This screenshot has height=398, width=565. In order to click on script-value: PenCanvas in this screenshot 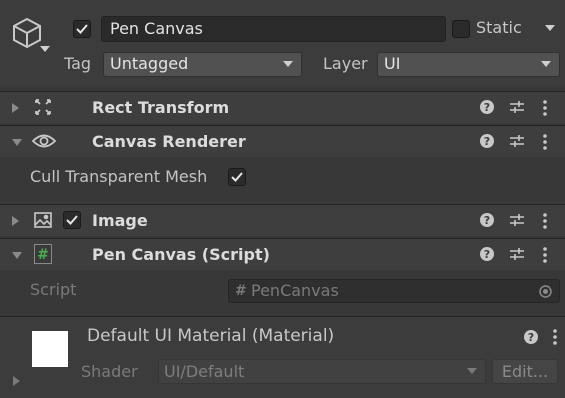, I will do `click(295, 290)`.